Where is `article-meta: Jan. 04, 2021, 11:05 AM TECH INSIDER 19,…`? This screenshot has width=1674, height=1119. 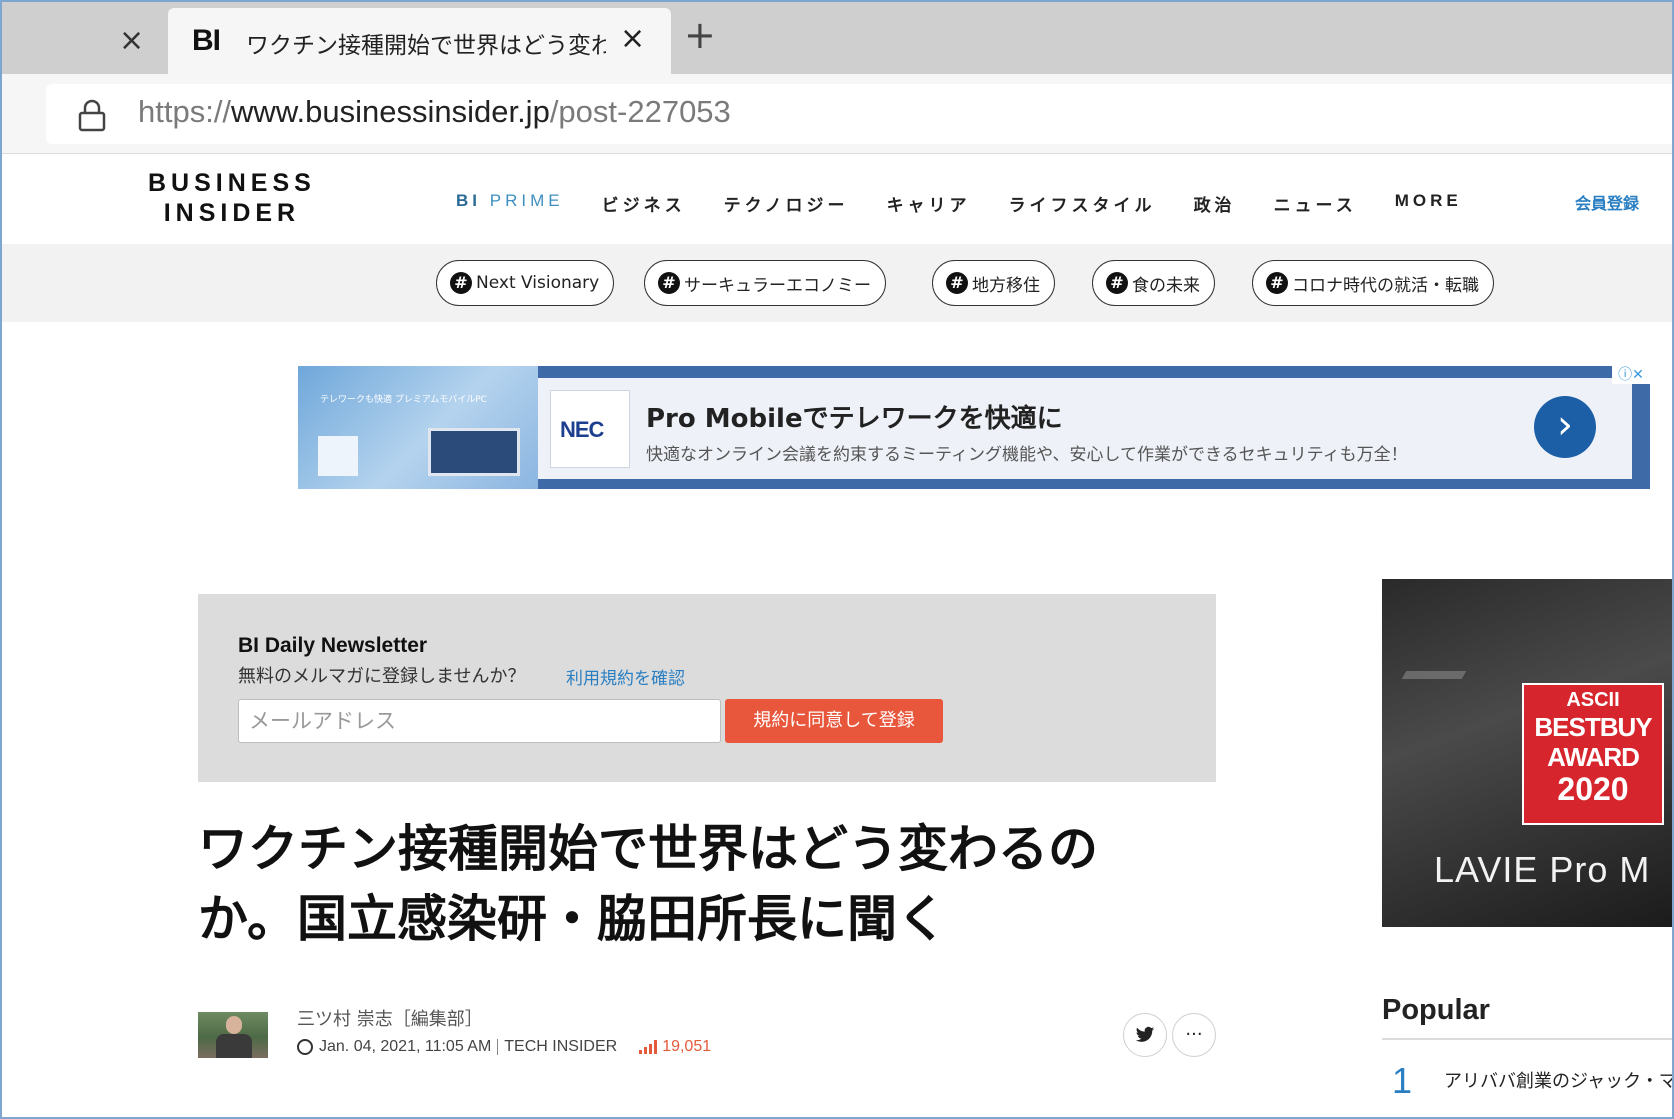 article-meta: Jan. 04, 2021, 11:05 AM TECH INSIDER 19,… is located at coordinates (504, 1047).